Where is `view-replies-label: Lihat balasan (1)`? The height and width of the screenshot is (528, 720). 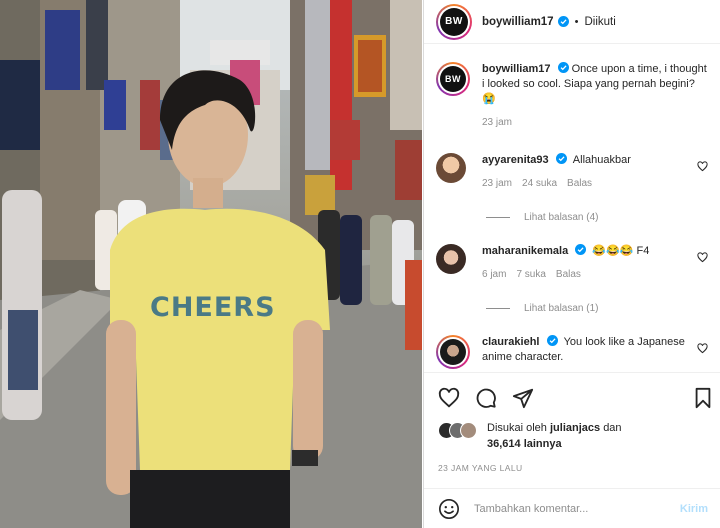
view-replies-label: Lihat balasan (1) is located at coordinates (561, 308).